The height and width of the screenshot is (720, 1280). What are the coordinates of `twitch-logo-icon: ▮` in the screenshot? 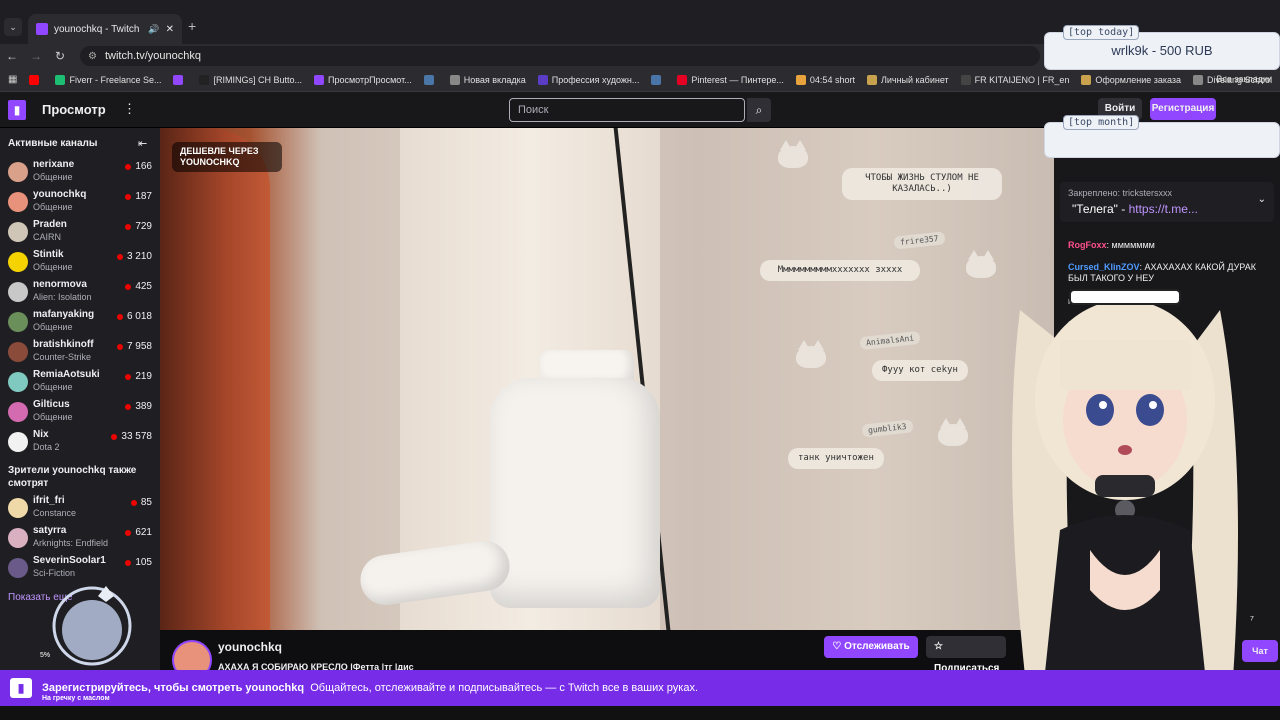 It's located at (17, 110).